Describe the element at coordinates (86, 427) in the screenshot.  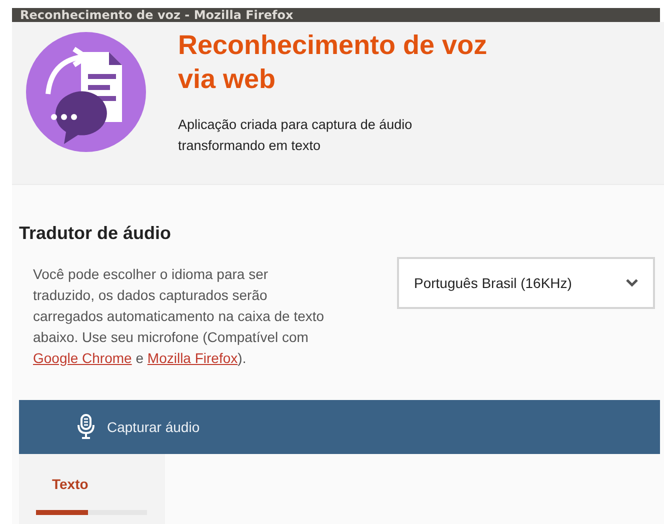
I see `microphone-icon` at that location.